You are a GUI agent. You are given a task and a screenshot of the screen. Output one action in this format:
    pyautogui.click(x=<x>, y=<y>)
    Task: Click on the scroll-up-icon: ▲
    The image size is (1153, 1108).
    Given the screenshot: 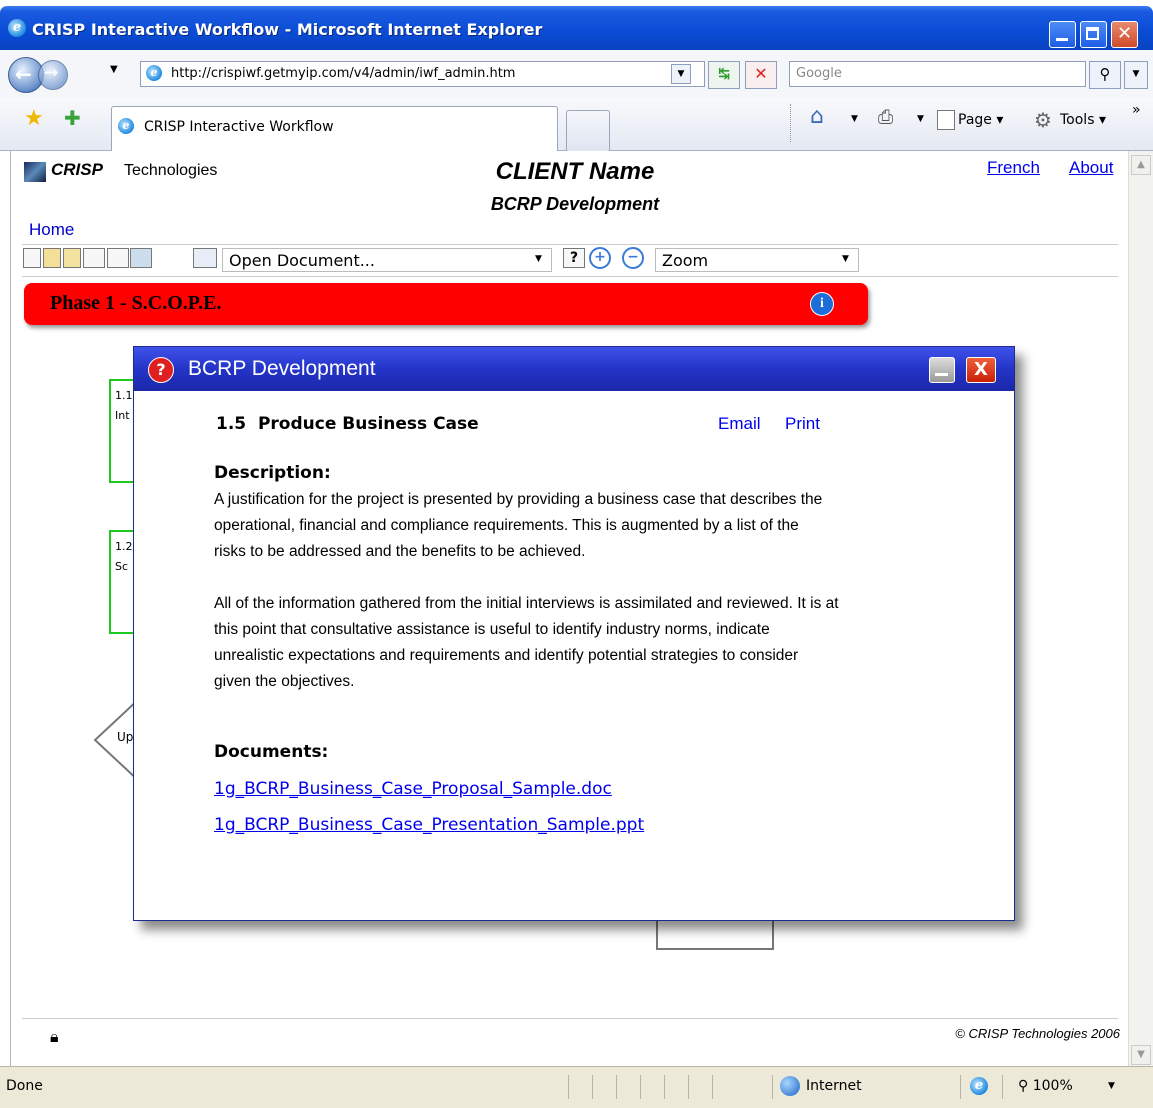 What is the action you would take?
    pyautogui.click(x=1141, y=165)
    